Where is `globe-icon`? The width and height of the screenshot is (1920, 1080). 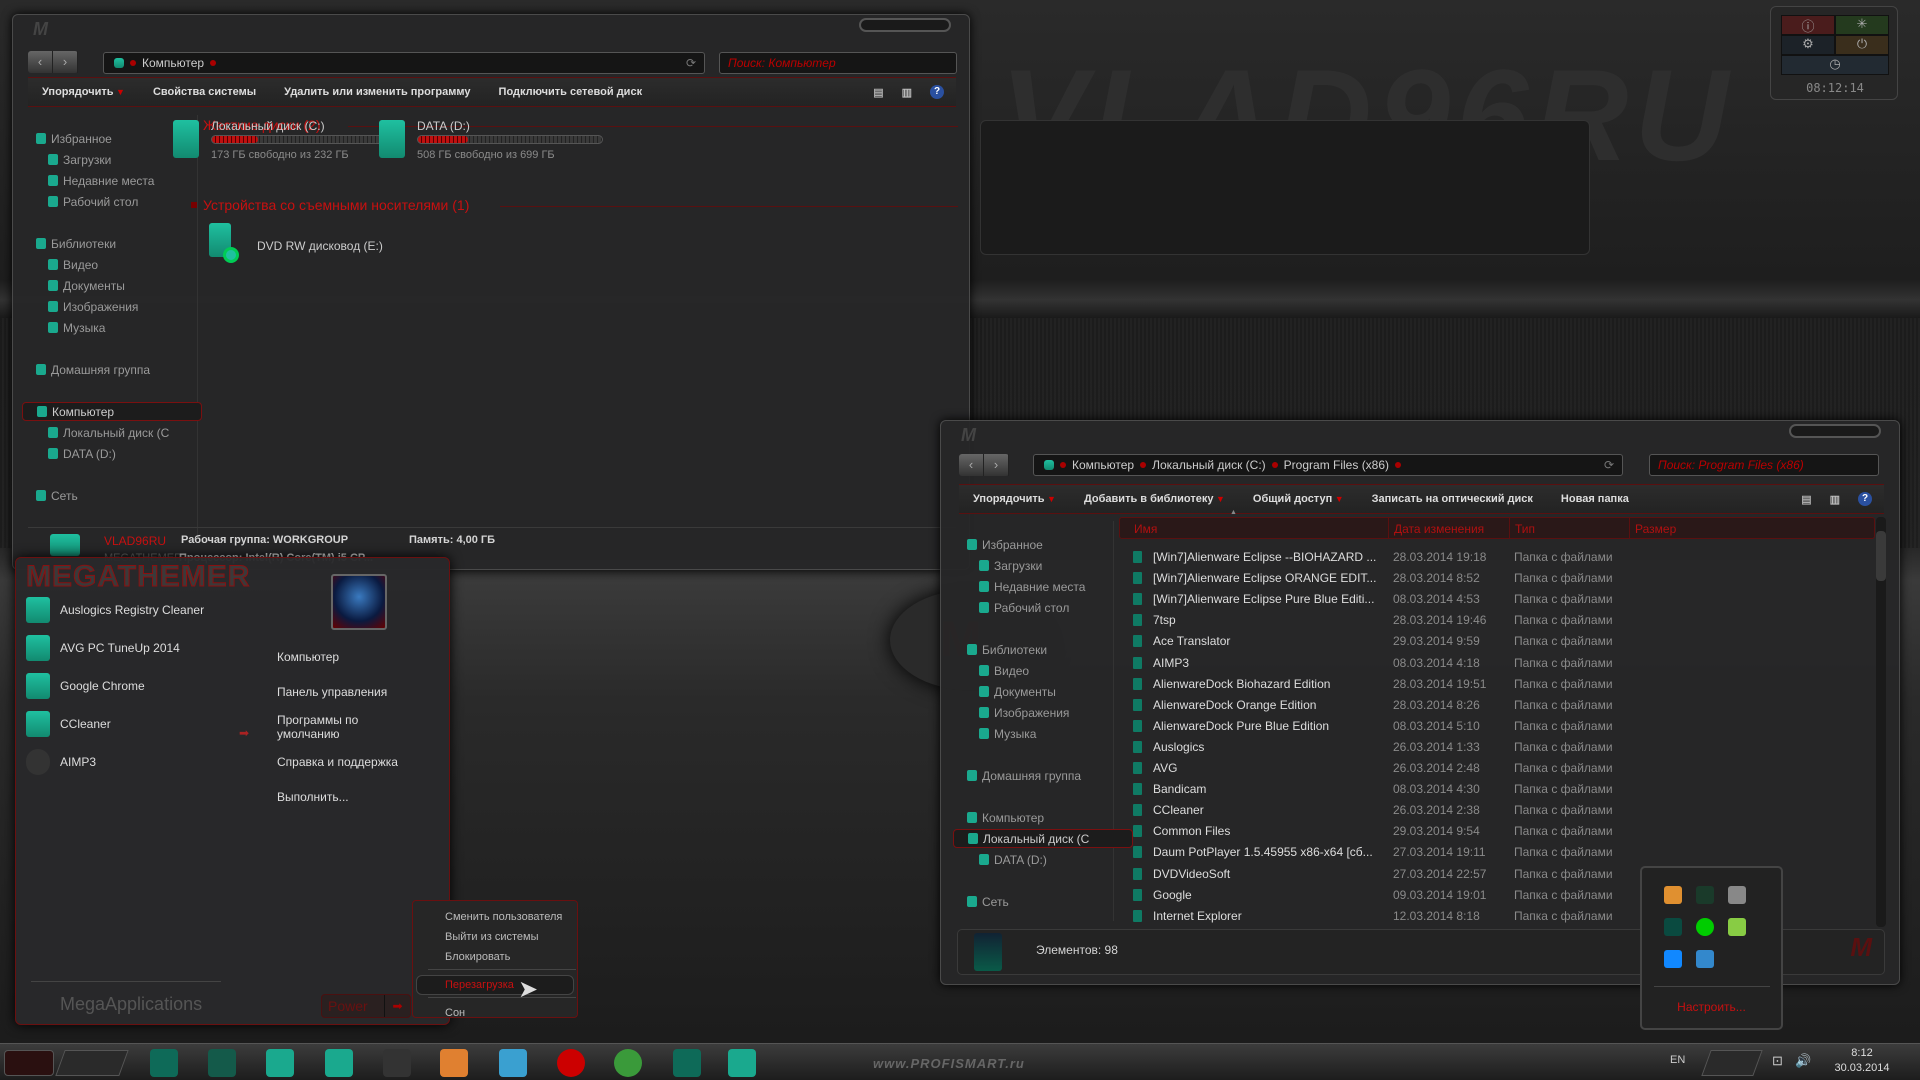 globe-icon is located at coordinates (628, 1063).